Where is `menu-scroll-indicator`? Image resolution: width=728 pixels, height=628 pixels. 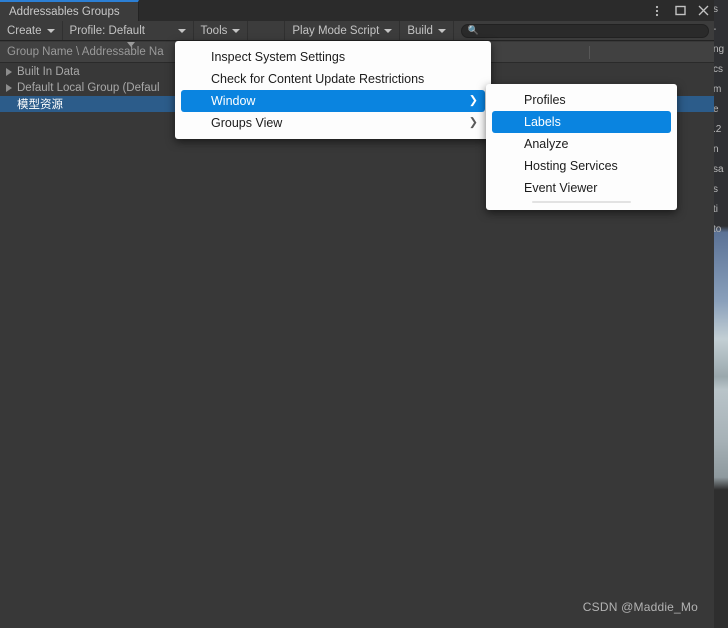 menu-scroll-indicator is located at coordinates (581, 203).